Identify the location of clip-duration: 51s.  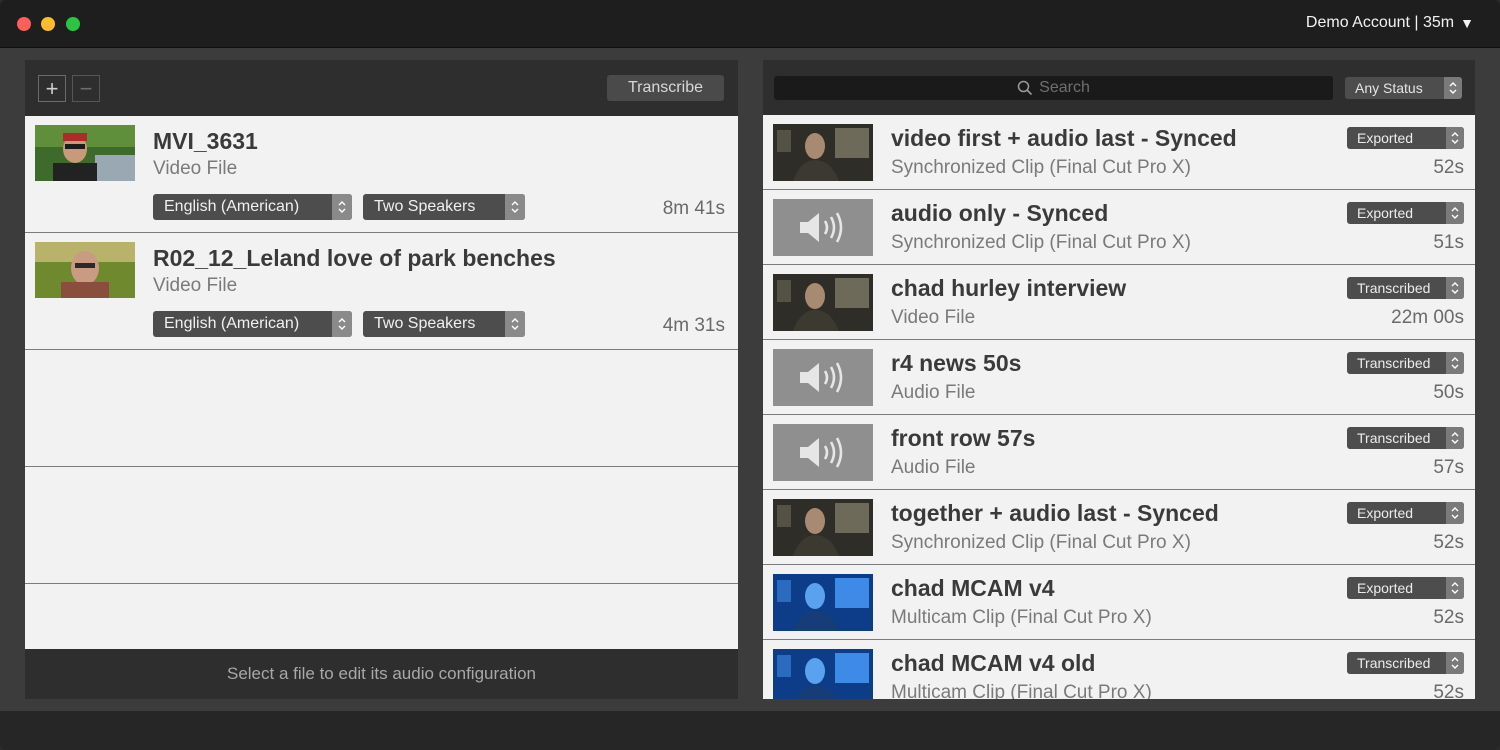
(1448, 242).